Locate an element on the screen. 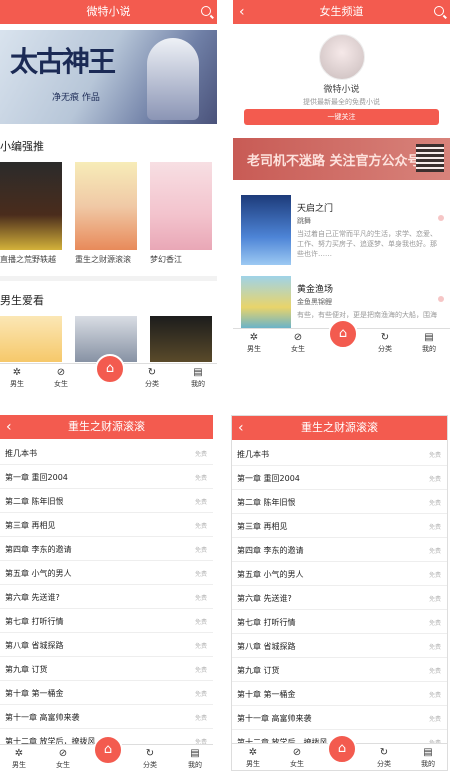 This screenshot has width=450, height=780. refresh-icon: ↻ is located at coordinates (384, 752).